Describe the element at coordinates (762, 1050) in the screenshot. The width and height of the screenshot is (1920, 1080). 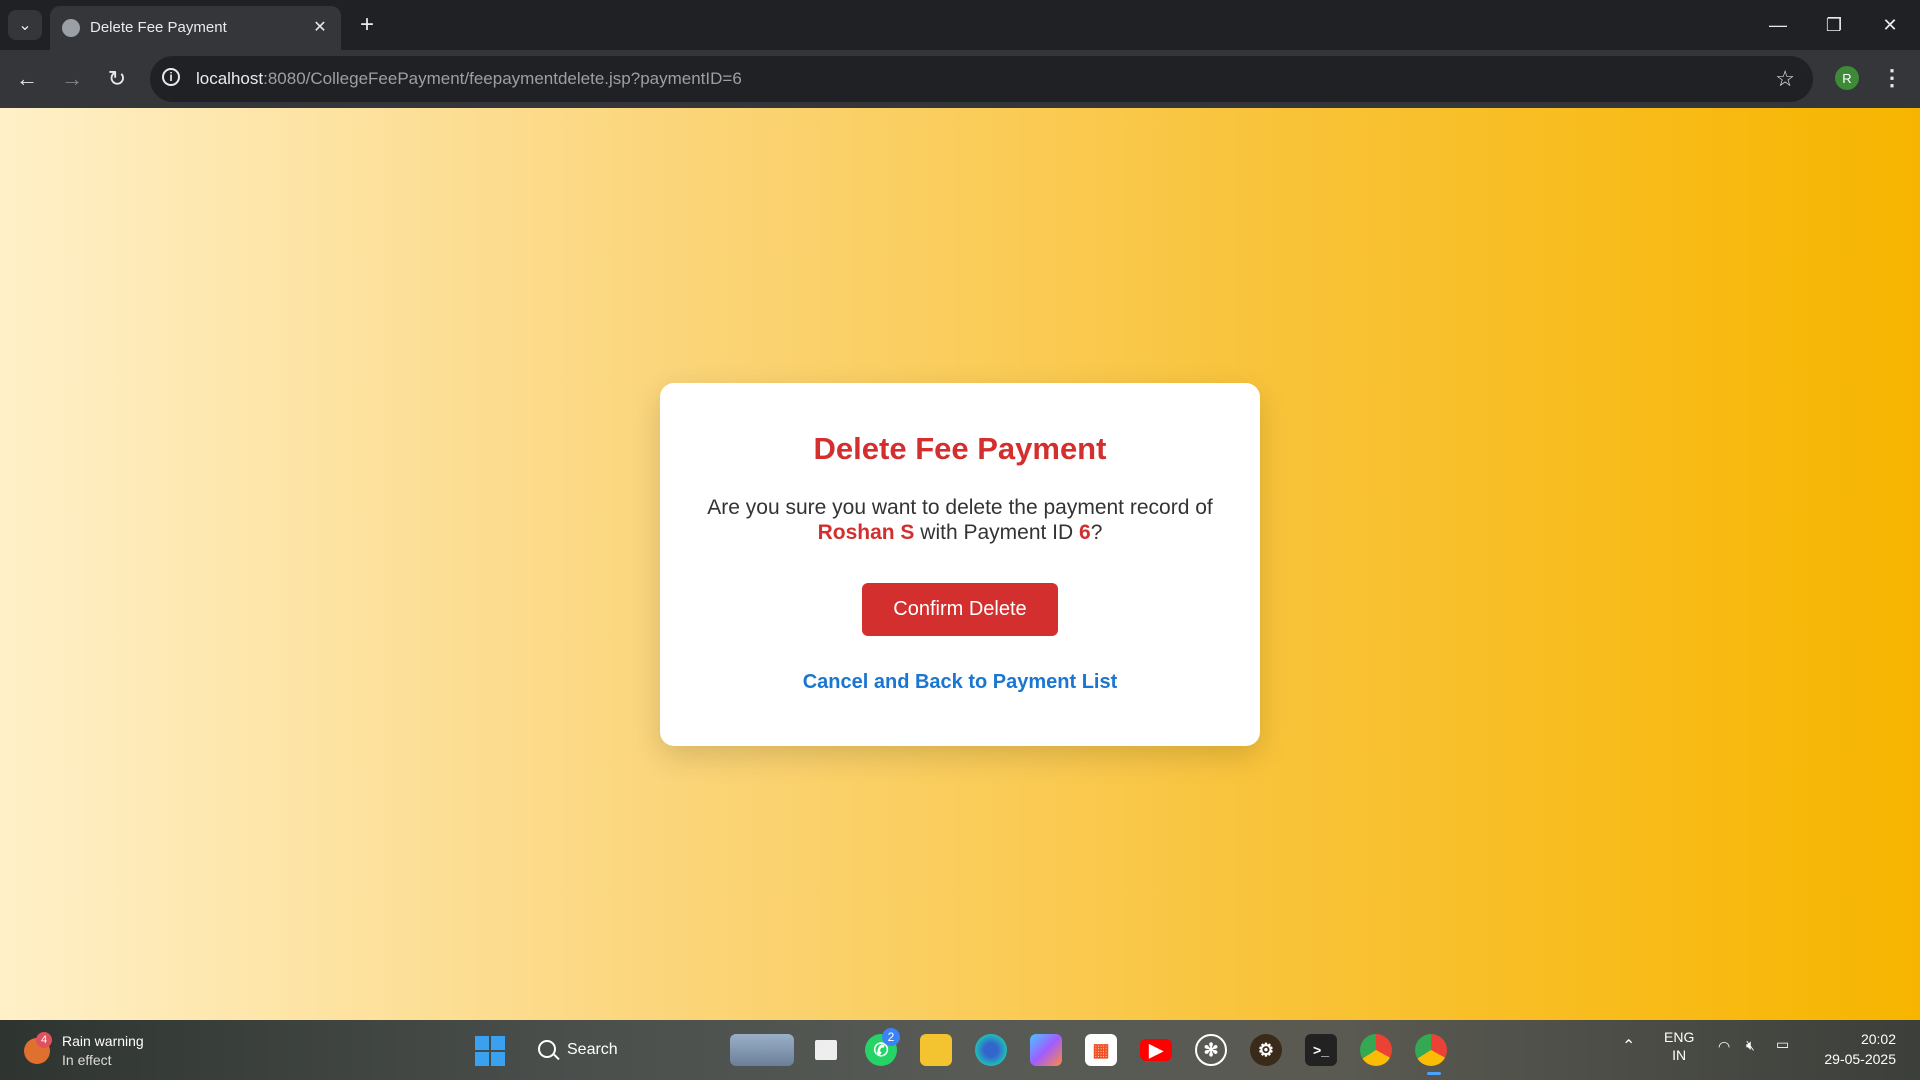
I see `mountain-widget-icon` at that location.